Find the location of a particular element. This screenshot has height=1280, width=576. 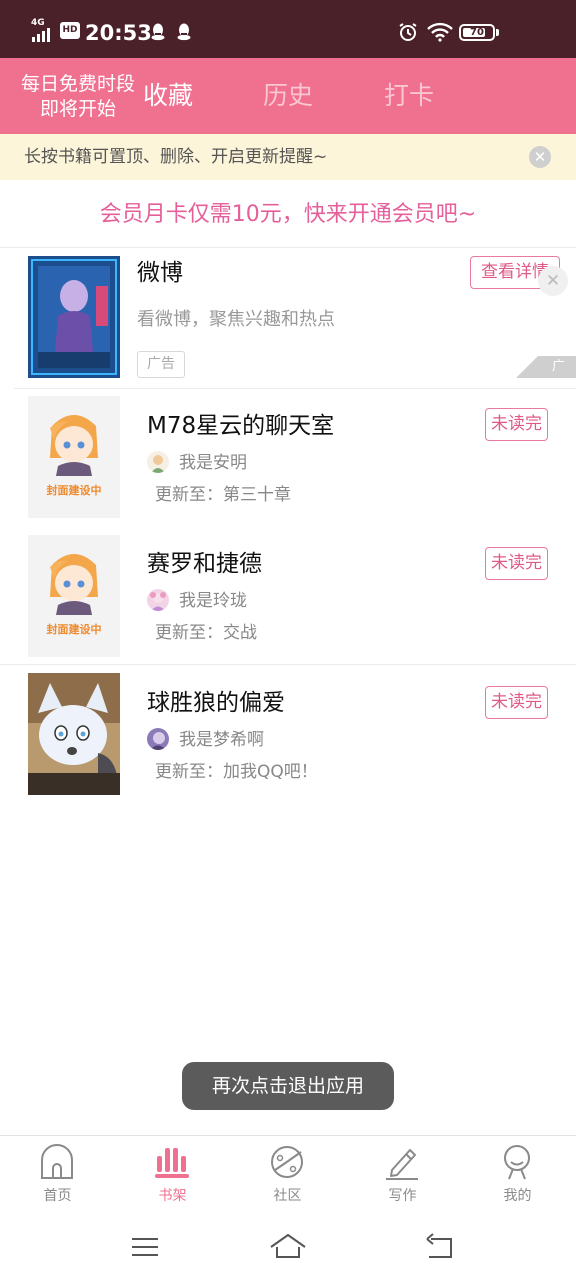

battery-icon: 70 is located at coordinates (477, 32).